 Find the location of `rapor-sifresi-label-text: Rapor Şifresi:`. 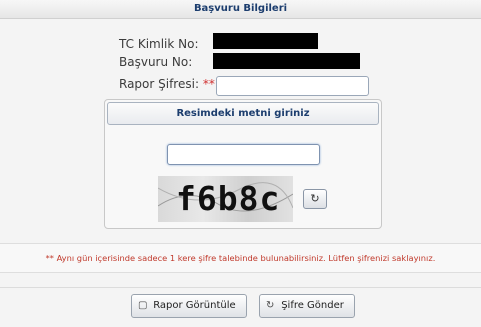

rapor-sifresi-label-text: Rapor Şifresi: is located at coordinates (159, 84).